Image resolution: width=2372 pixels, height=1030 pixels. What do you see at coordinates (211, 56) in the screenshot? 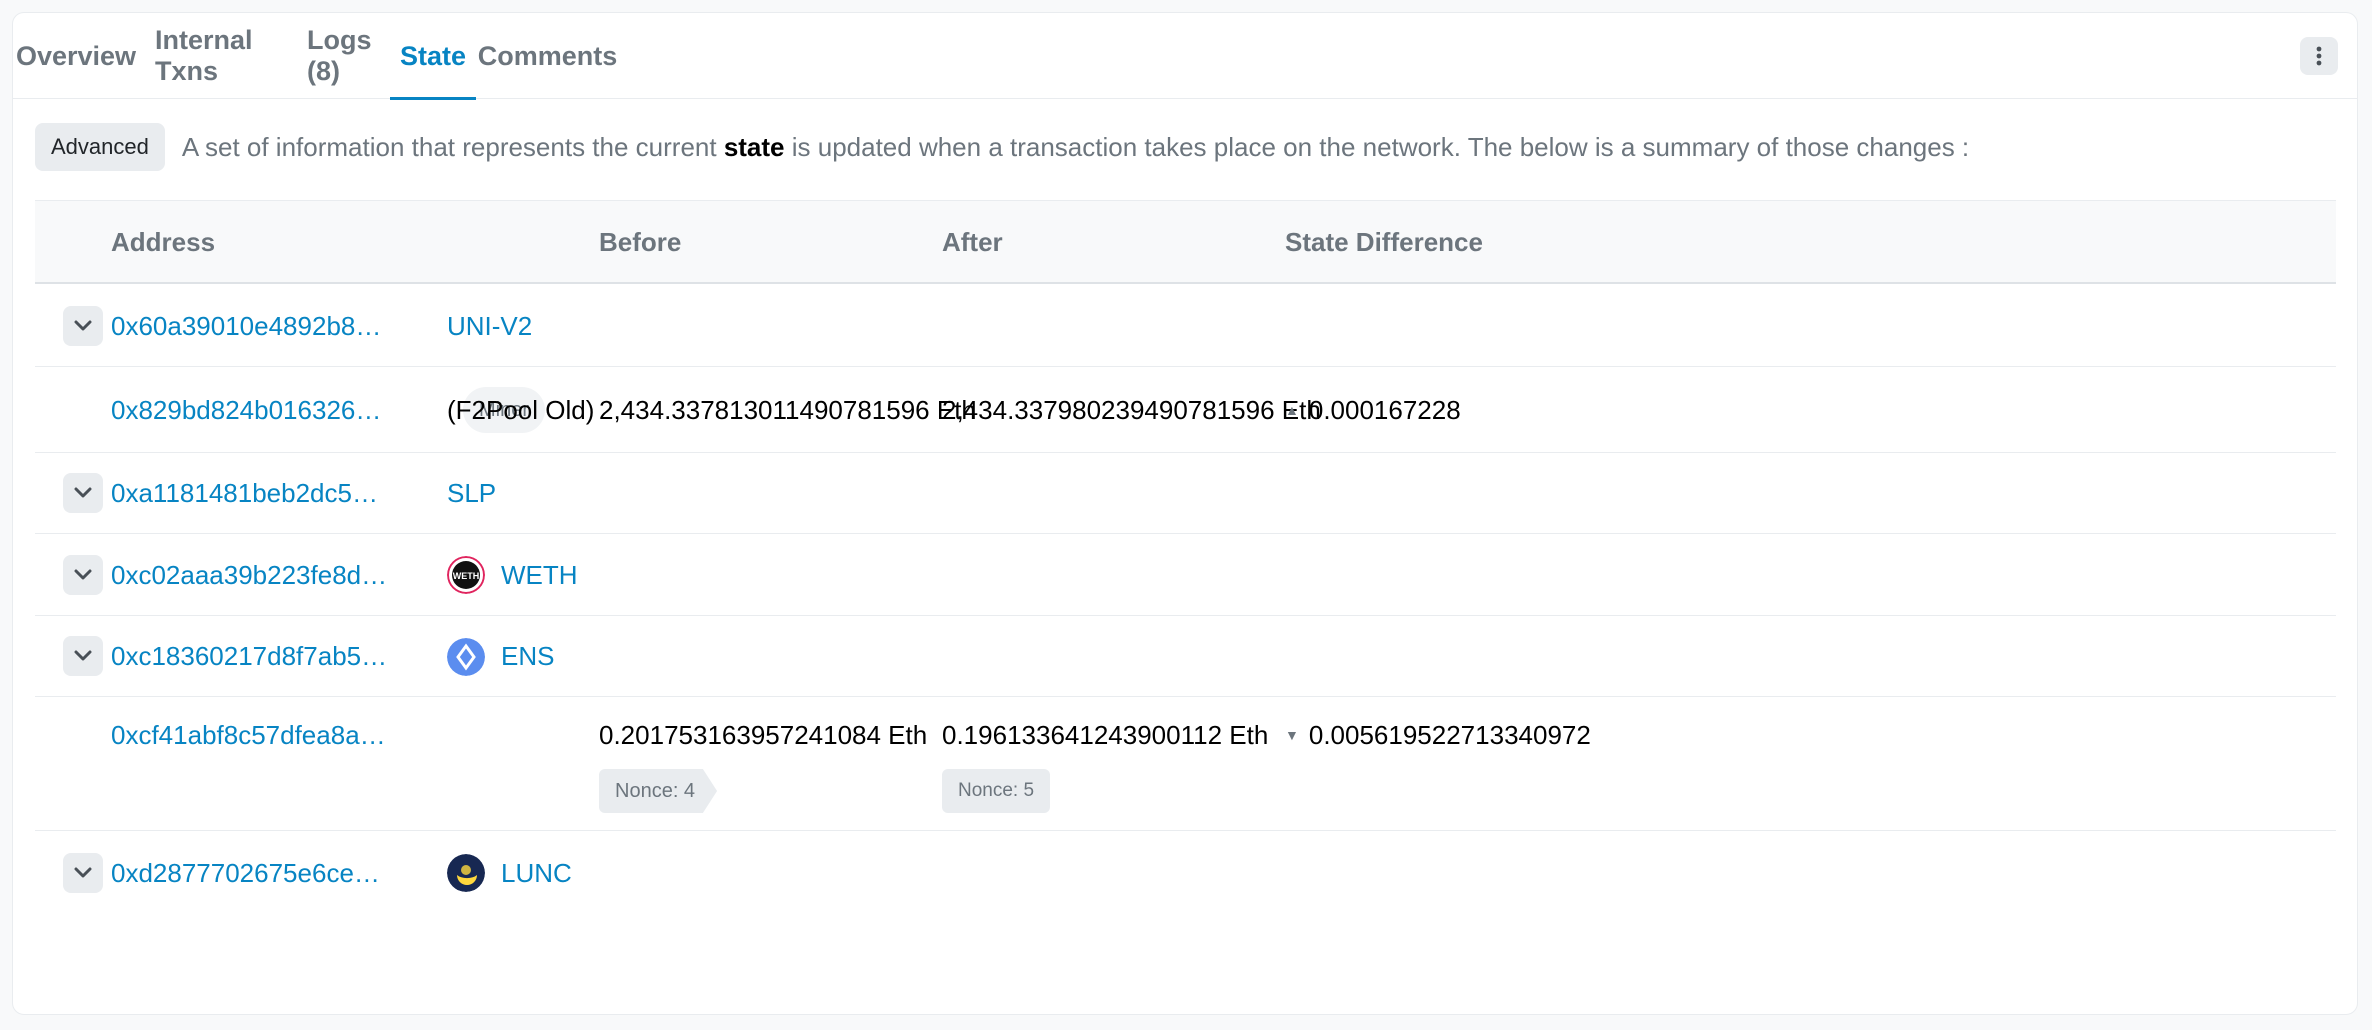
I see `tab-internal-txns: Internal Txns` at bounding box center [211, 56].